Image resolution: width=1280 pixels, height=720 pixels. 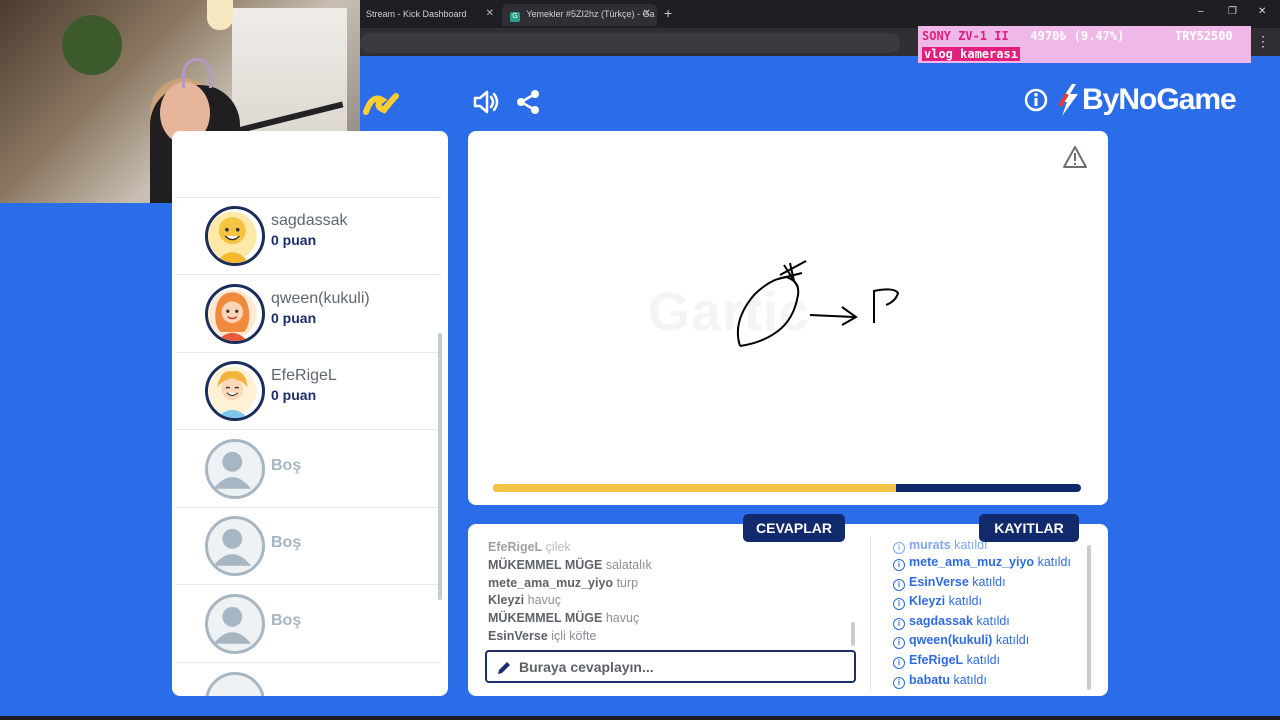 What do you see at coordinates (1036, 100) in the screenshot?
I see `info-icon` at bounding box center [1036, 100].